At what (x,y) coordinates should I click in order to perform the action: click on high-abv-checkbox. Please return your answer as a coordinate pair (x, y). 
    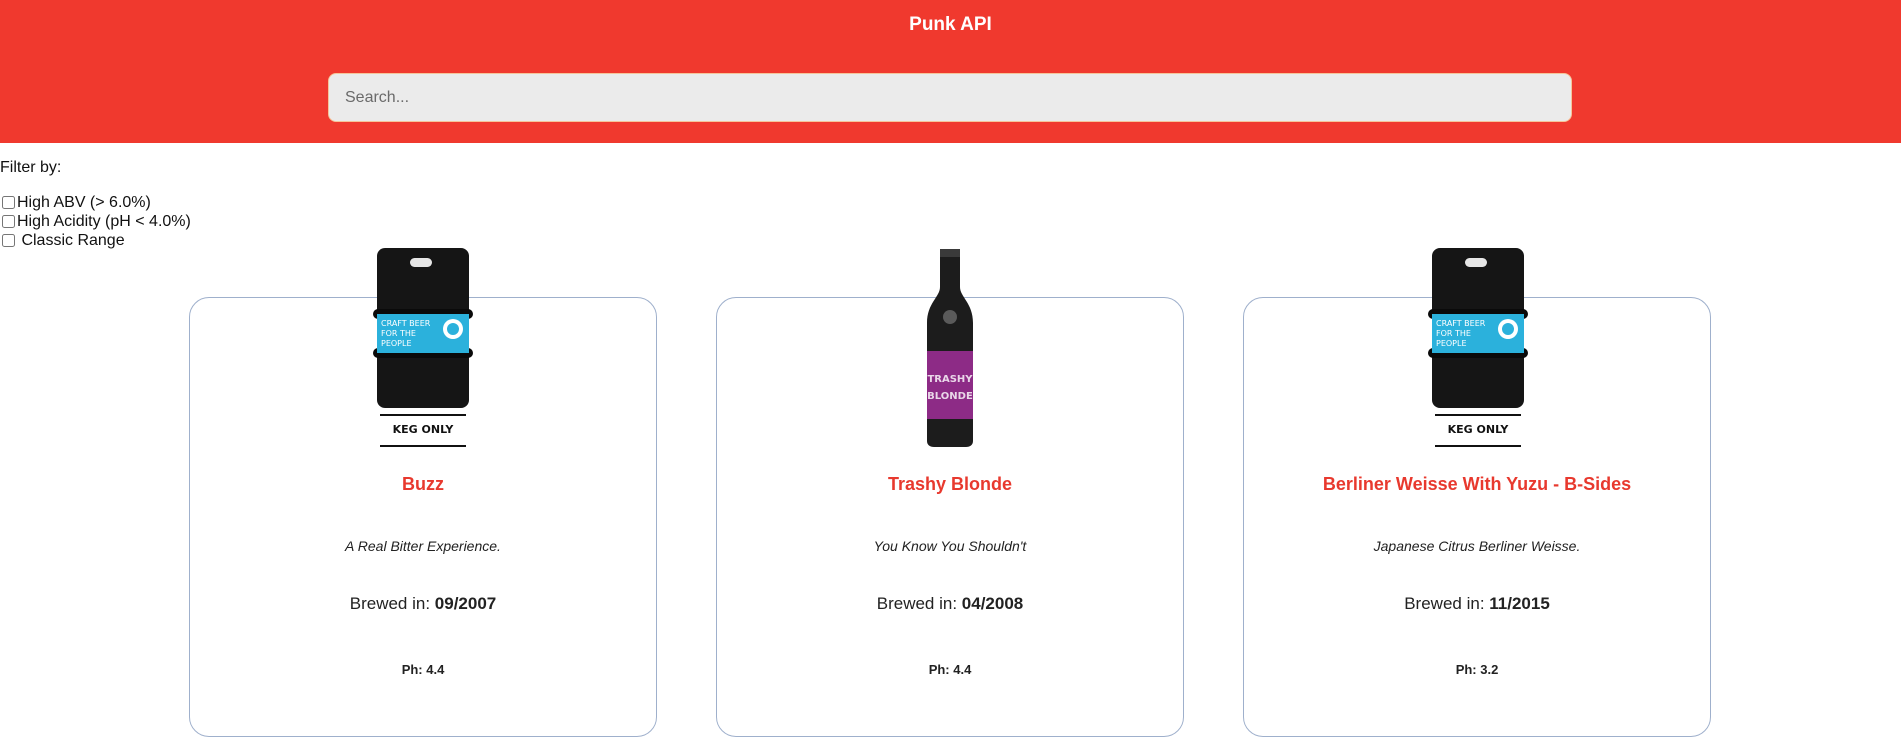
    Looking at the image, I should click on (8, 202).